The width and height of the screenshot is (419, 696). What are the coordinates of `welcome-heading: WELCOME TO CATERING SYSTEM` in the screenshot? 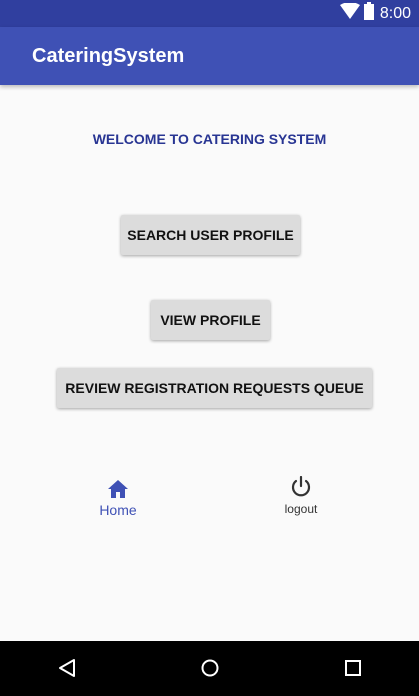 It's located at (209, 139).